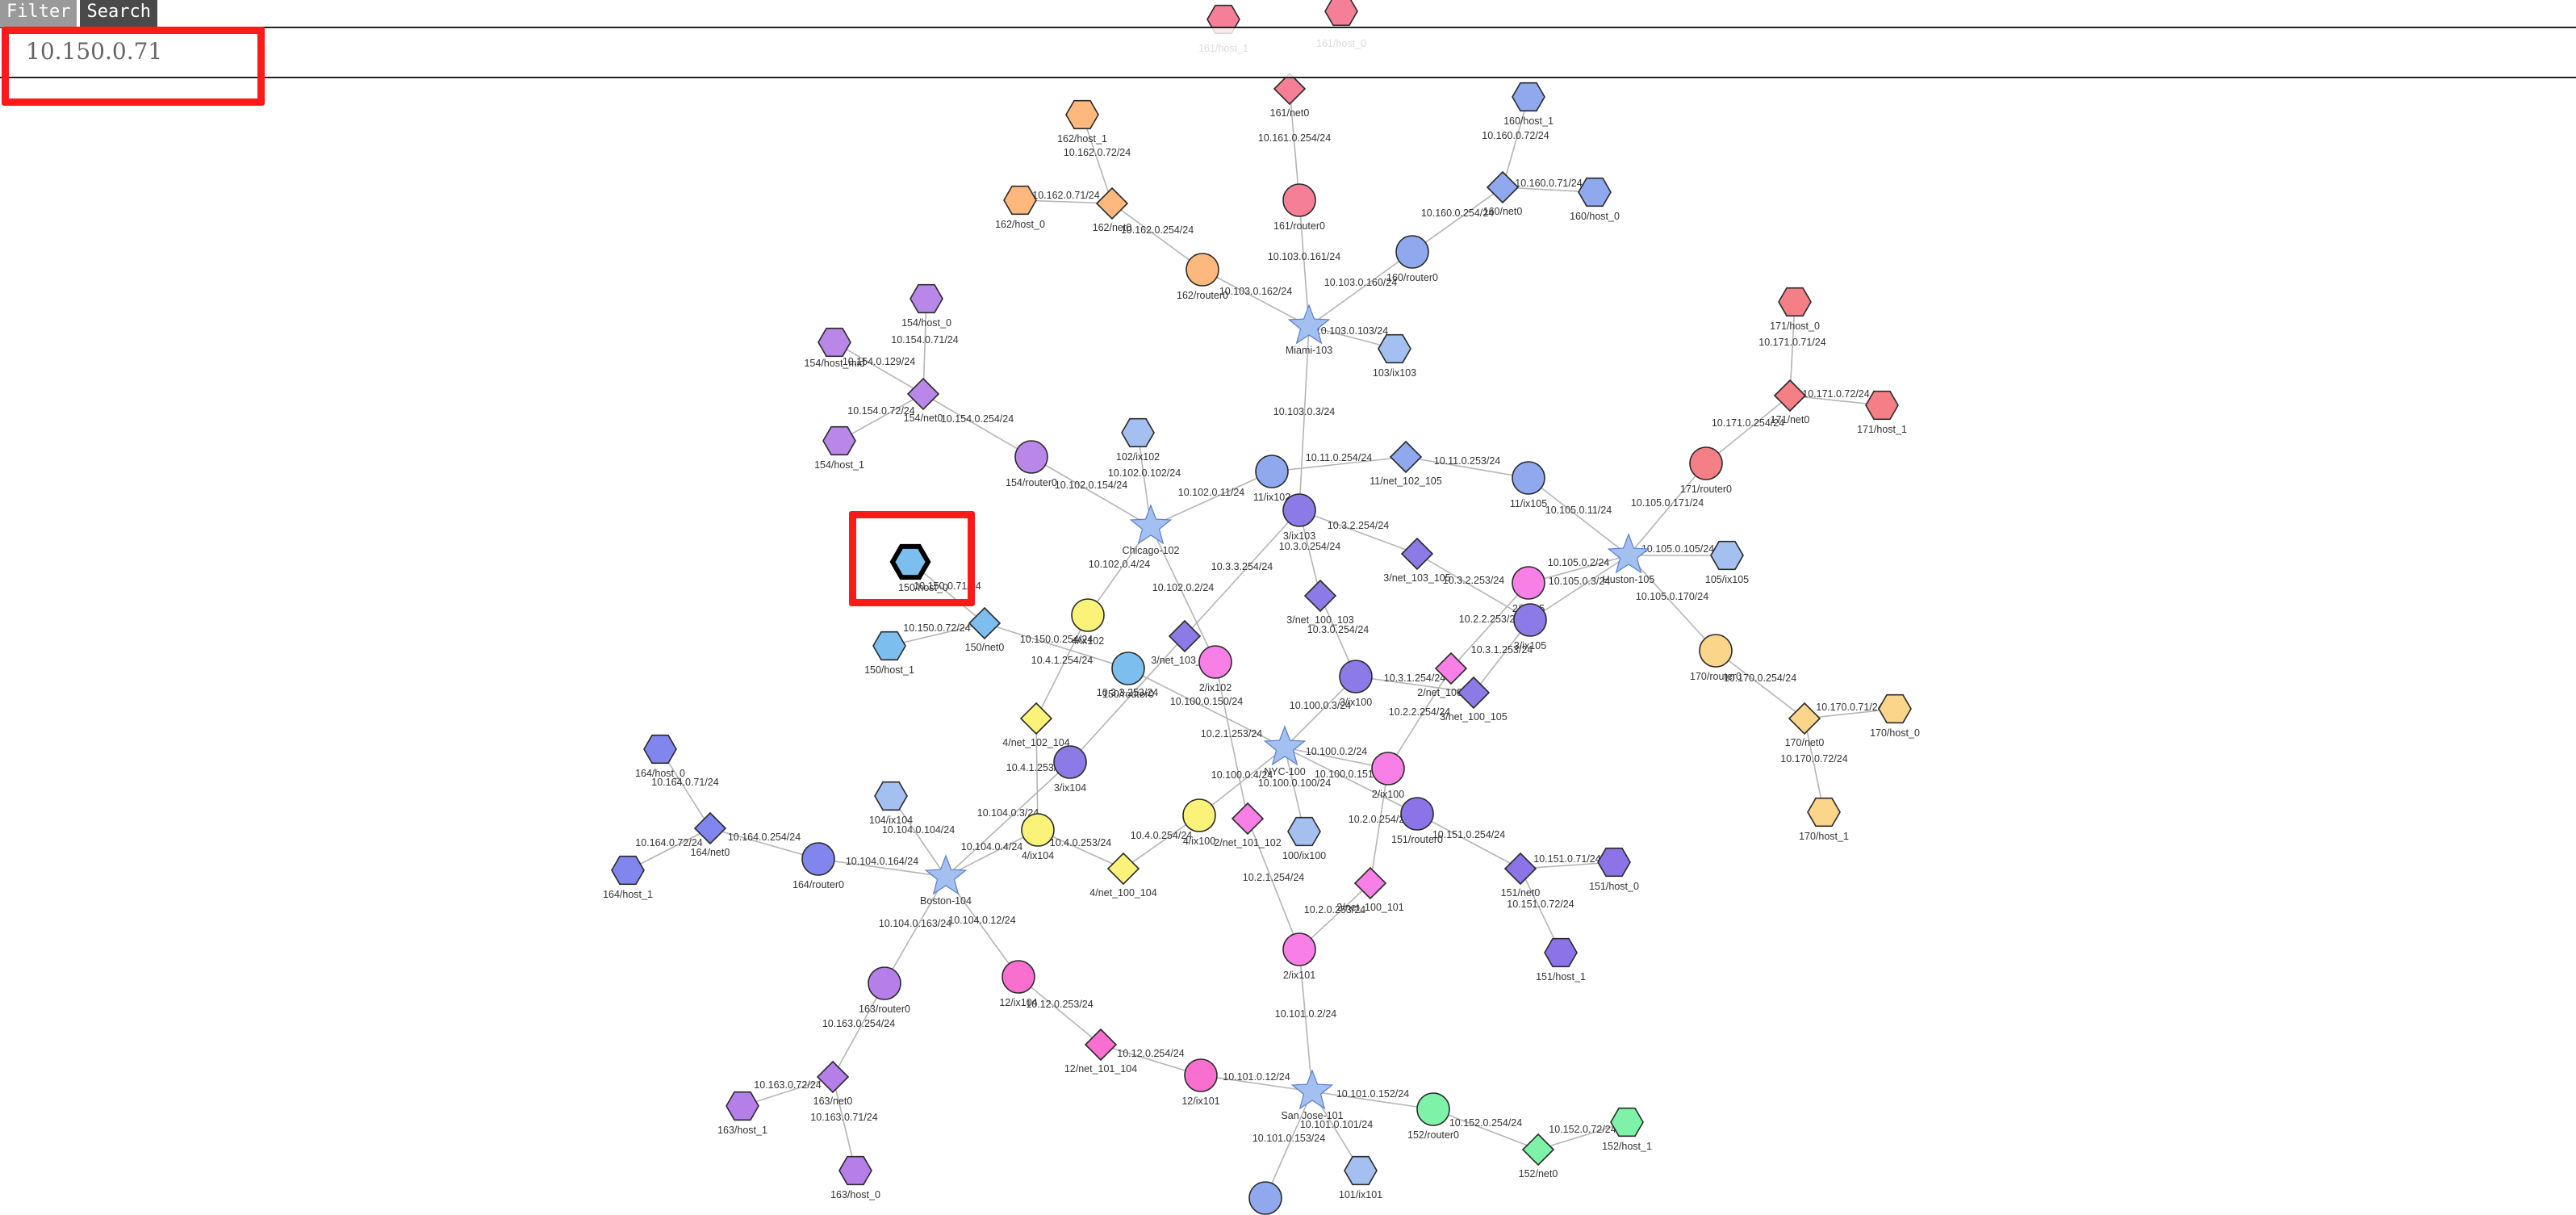 This screenshot has width=2576, height=1215. What do you see at coordinates (1285, 751) in the screenshot?
I see `node-nyc-star-icon: NYC-100` at bounding box center [1285, 751].